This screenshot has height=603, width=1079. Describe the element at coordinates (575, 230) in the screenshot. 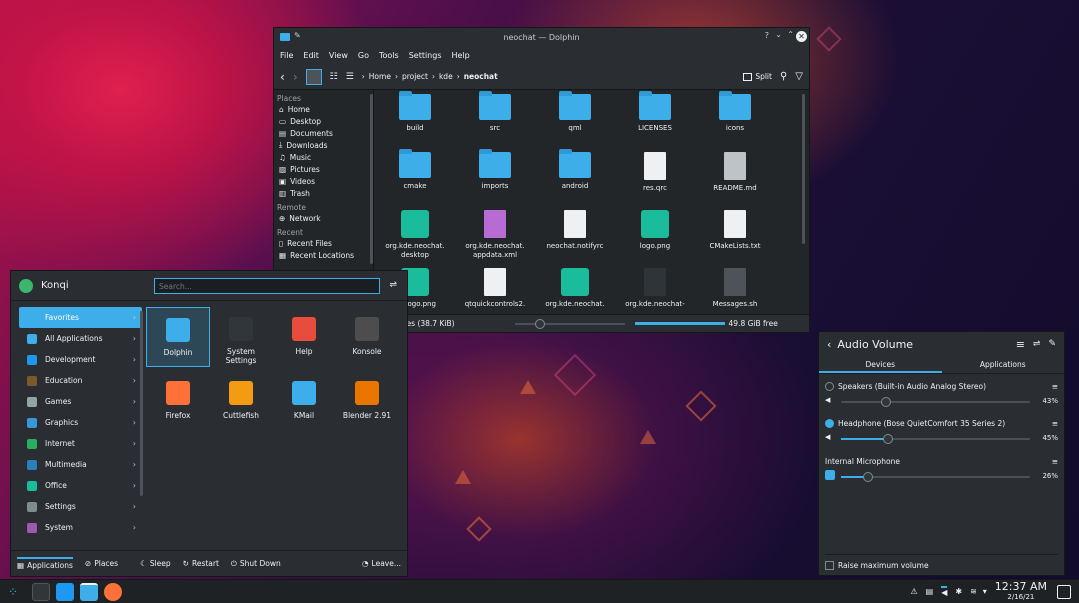

I see `file-item: neochat.notifyrc` at that location.